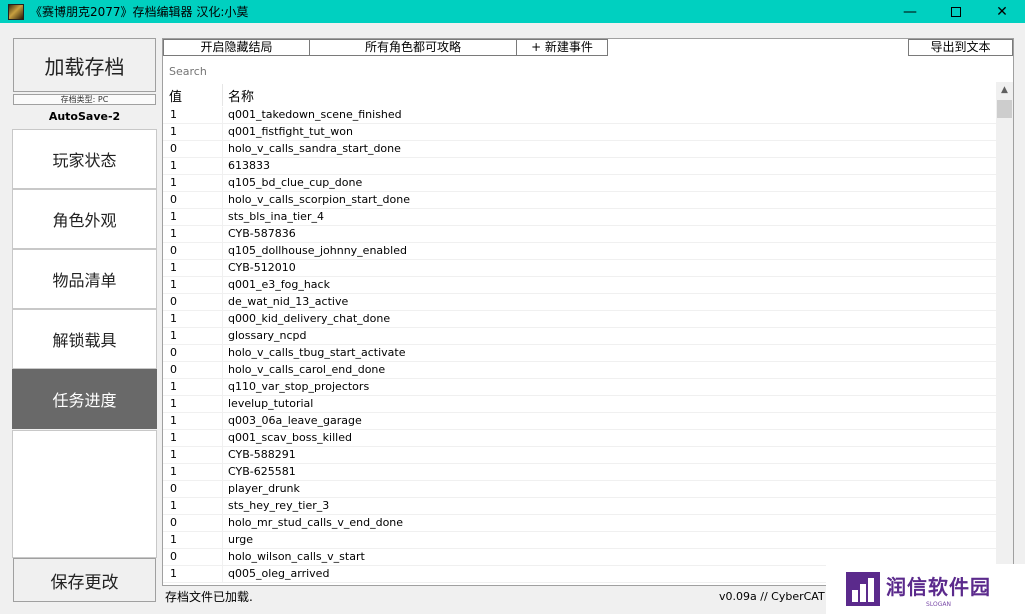 This screenshot has height=614, width=1025. What do you see at coordinates (579, 540) in the screenshot?
I see `table-row: 1 urge` at bounding box center [579, 540].